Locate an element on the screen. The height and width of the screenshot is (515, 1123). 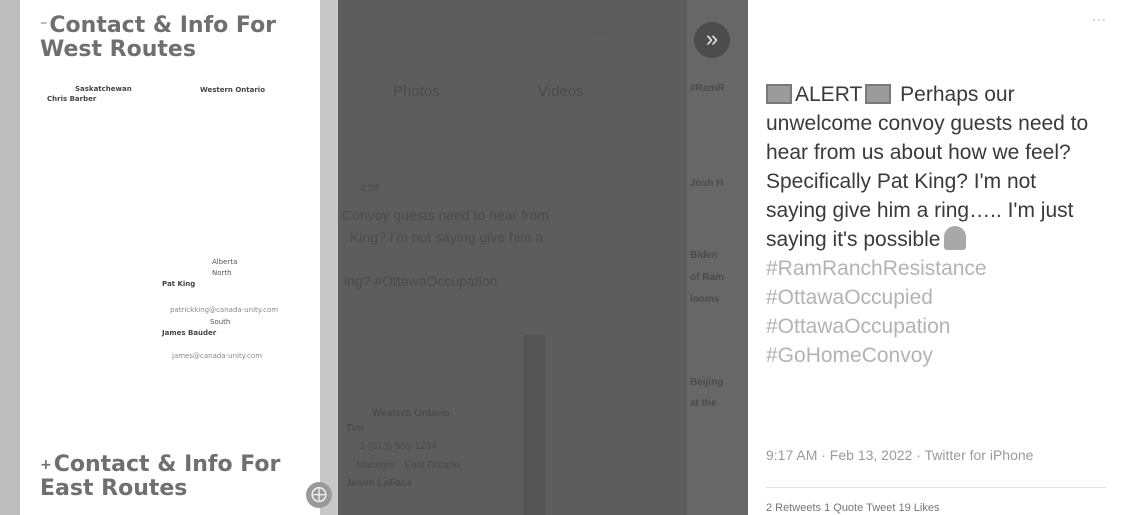
row-label: Tim is located at coordinates (355, 428).